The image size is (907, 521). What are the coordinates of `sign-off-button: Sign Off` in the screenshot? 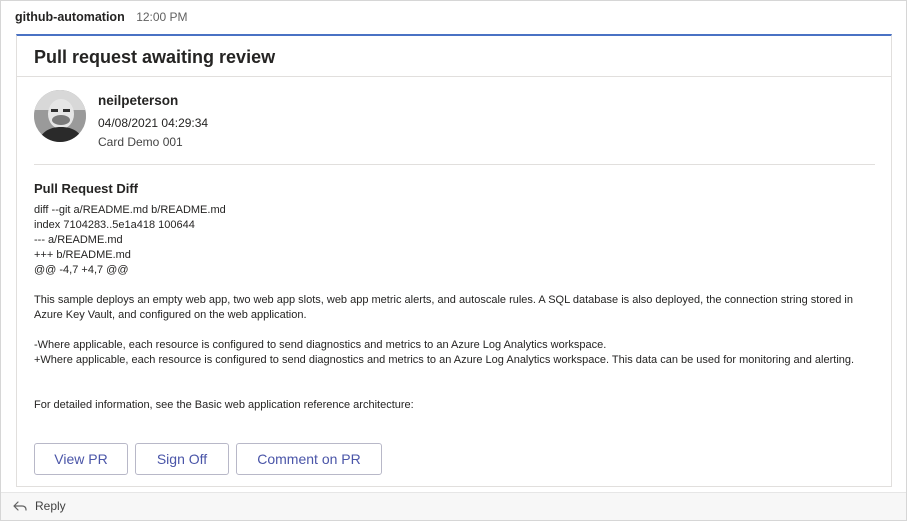 It's located at (182, 459).